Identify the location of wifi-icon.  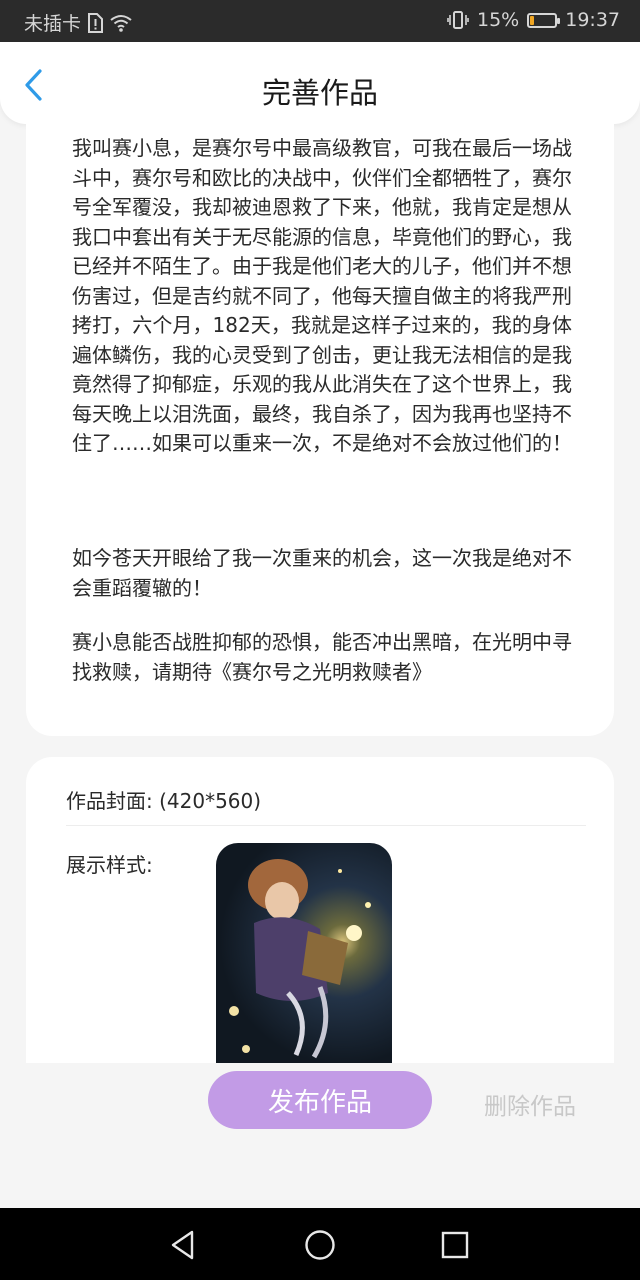
(121, 23).